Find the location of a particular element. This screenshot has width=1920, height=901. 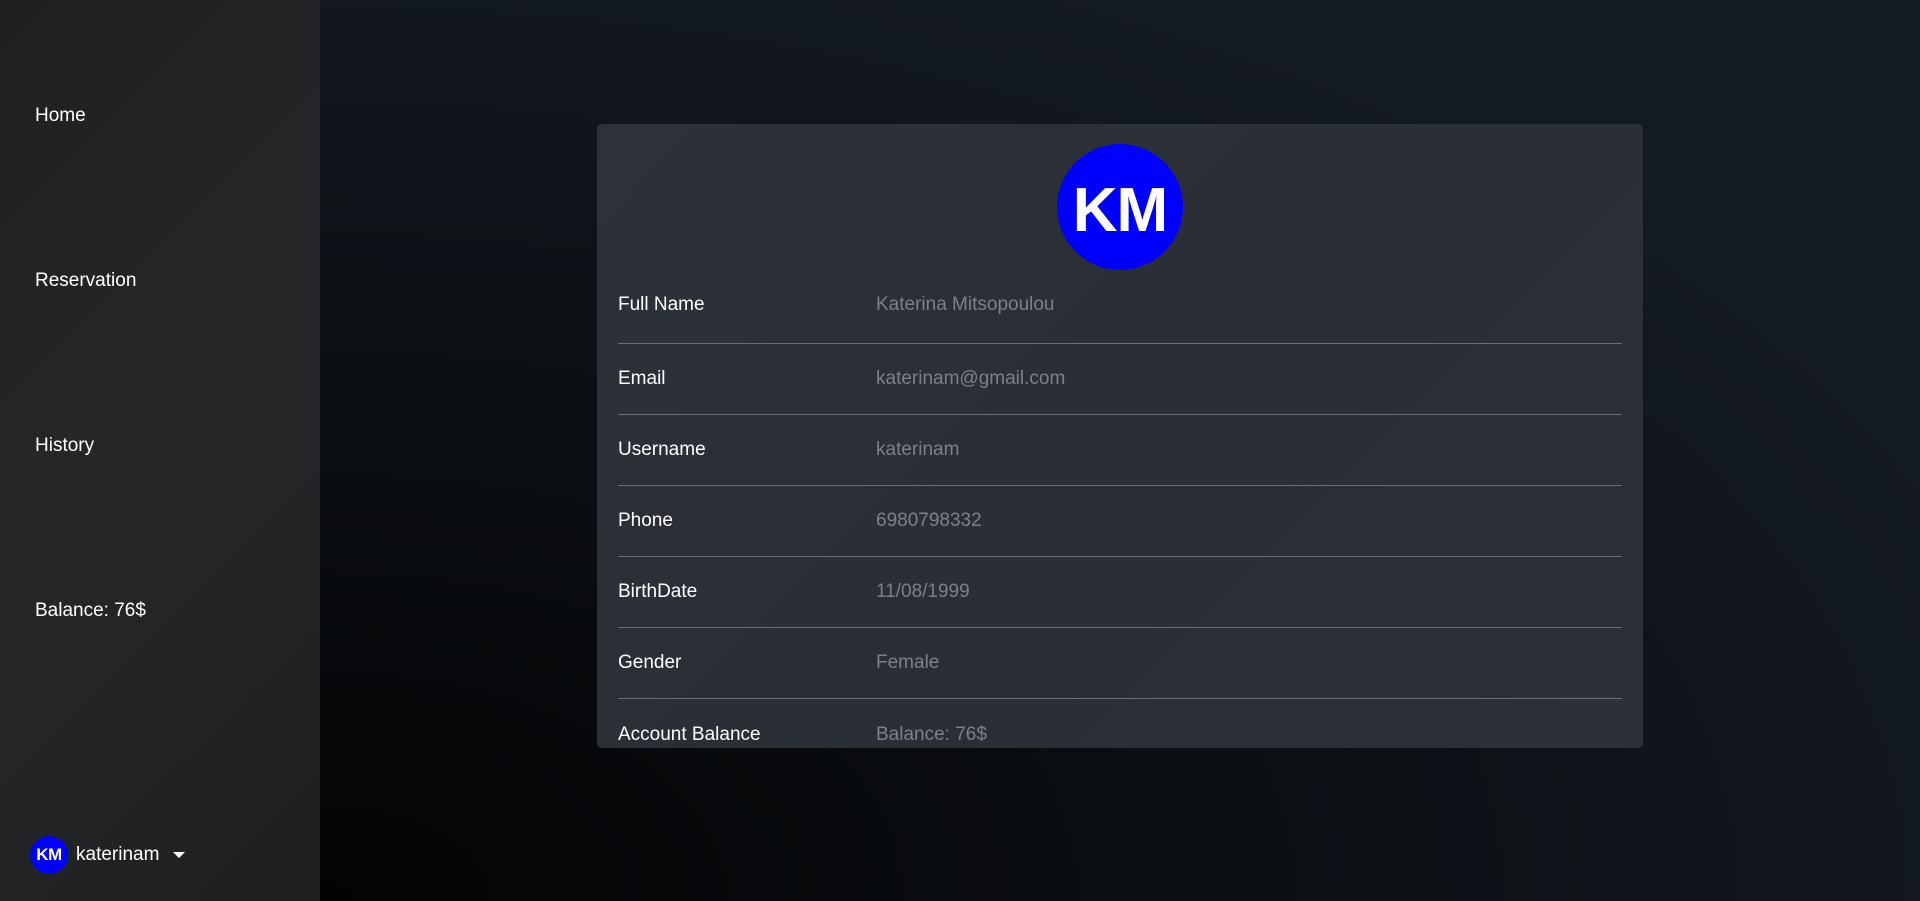

row-value: 11/08/1999 is located at coordinates (923, 591).